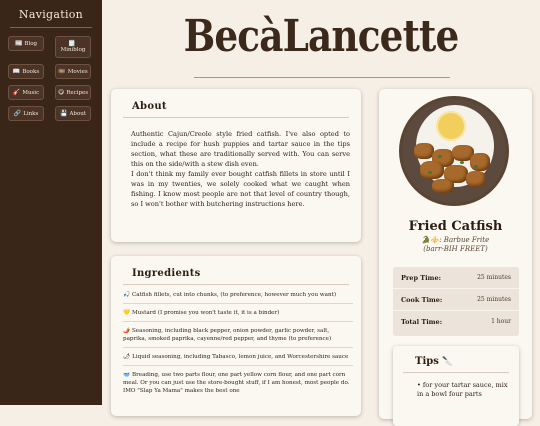 Image resolution: width=540 pixels, height=426 pixels. What do you see at coordinates (51, 27) in the screenshot?
I see `nav-divider` at bounding box center [51, 27].